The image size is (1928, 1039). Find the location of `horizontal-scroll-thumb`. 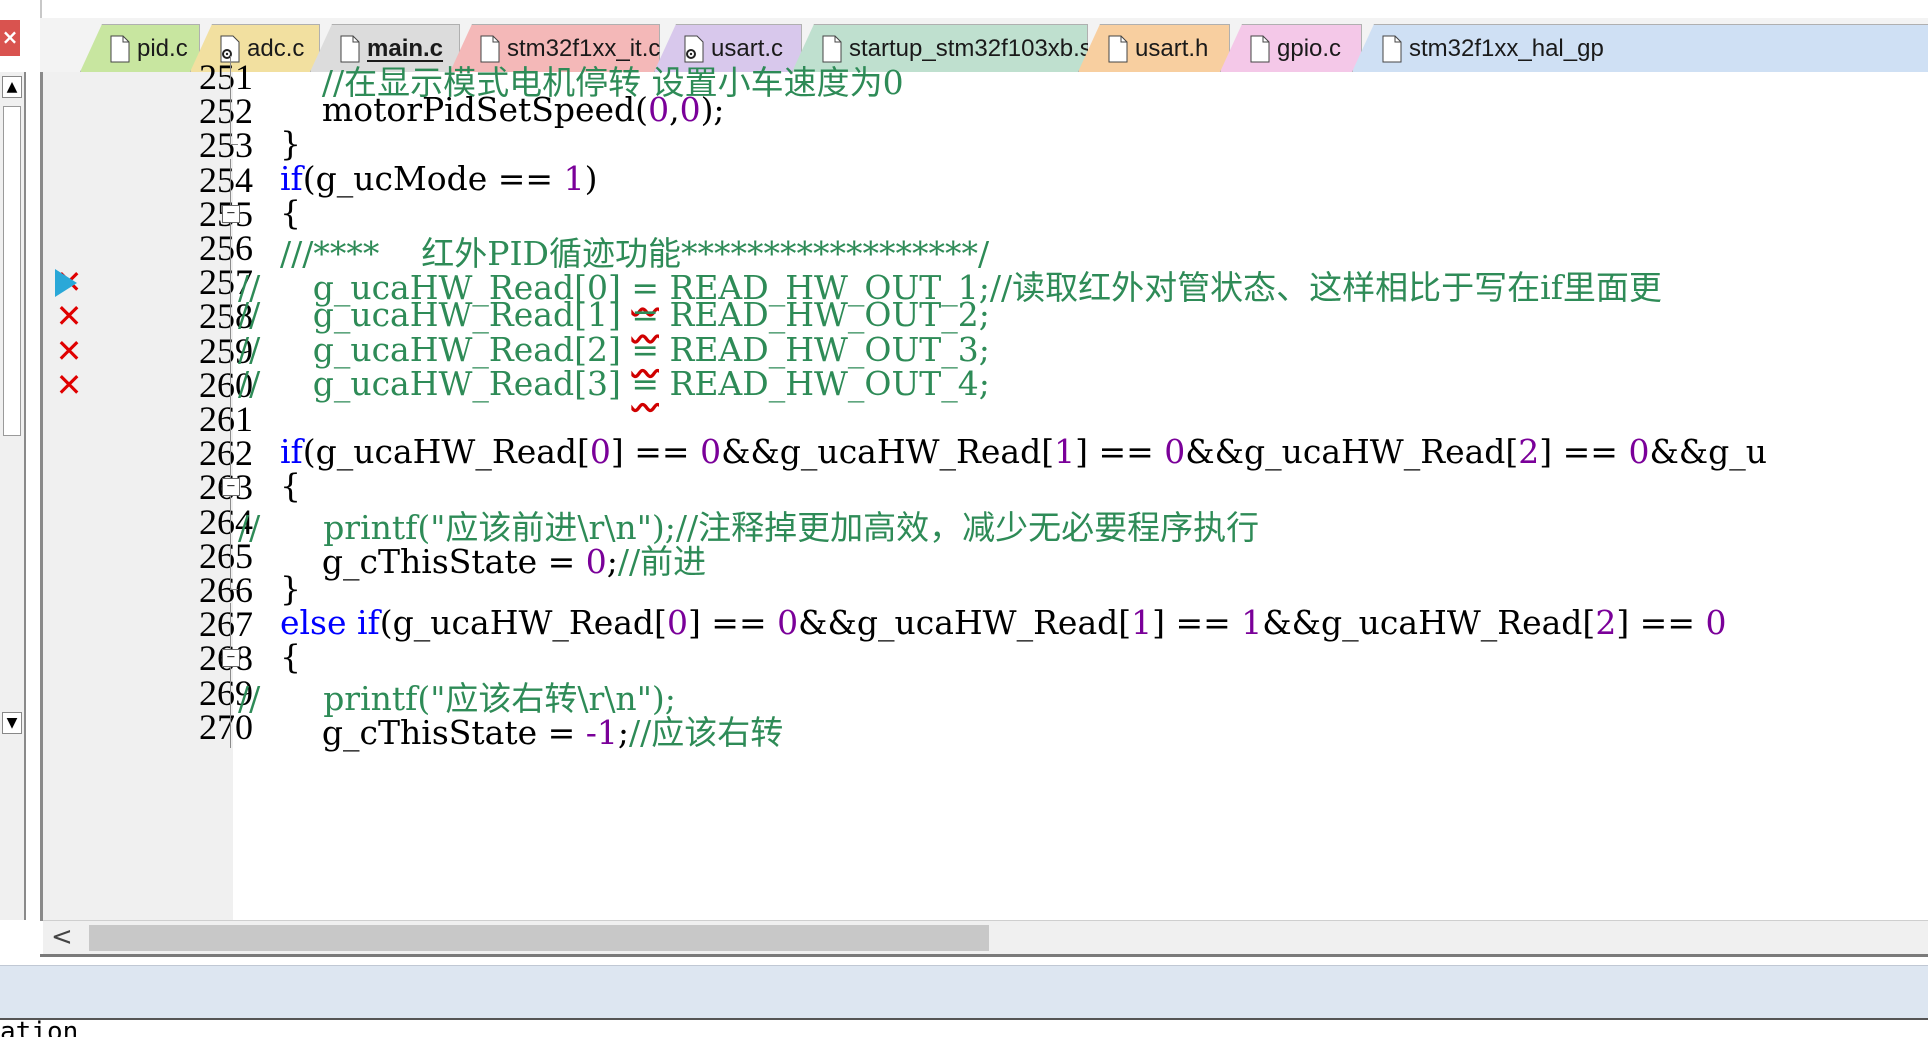

horizontal-scroll-thumb is located at coordinates (539, 938).